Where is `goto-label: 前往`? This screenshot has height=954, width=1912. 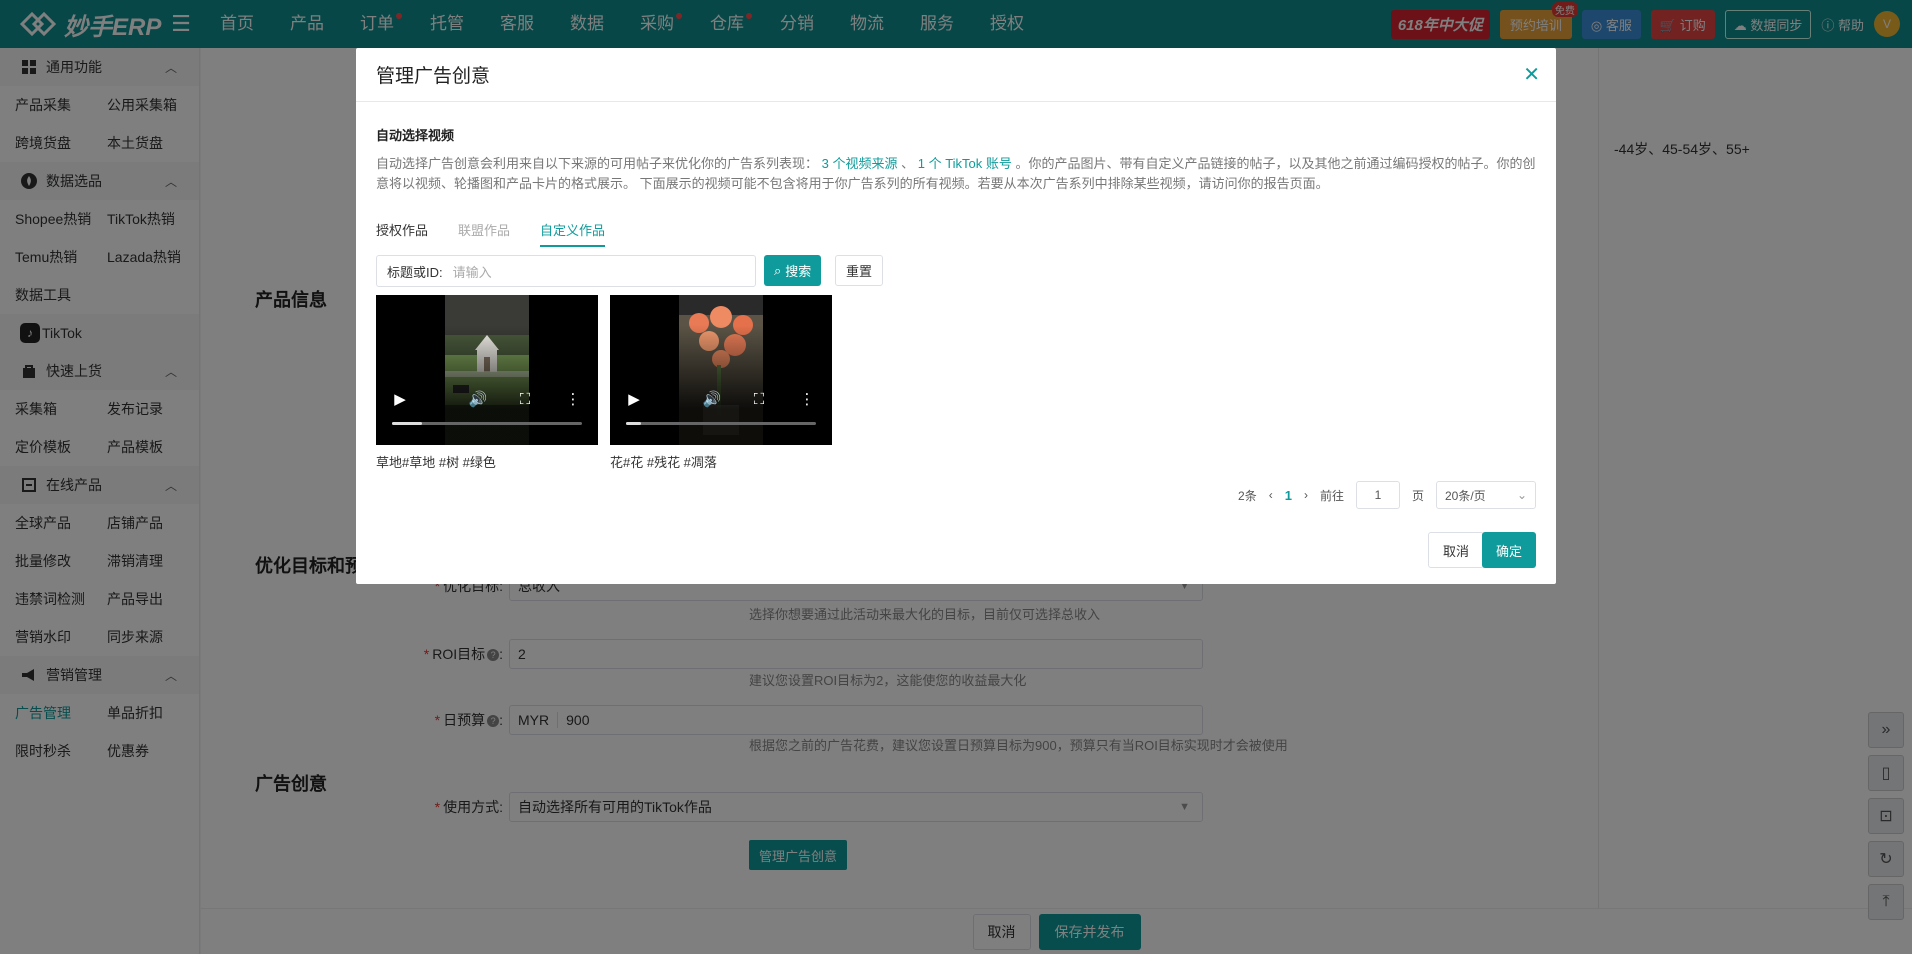
goto-label: 前往 is located at coordinates (1331, 495).